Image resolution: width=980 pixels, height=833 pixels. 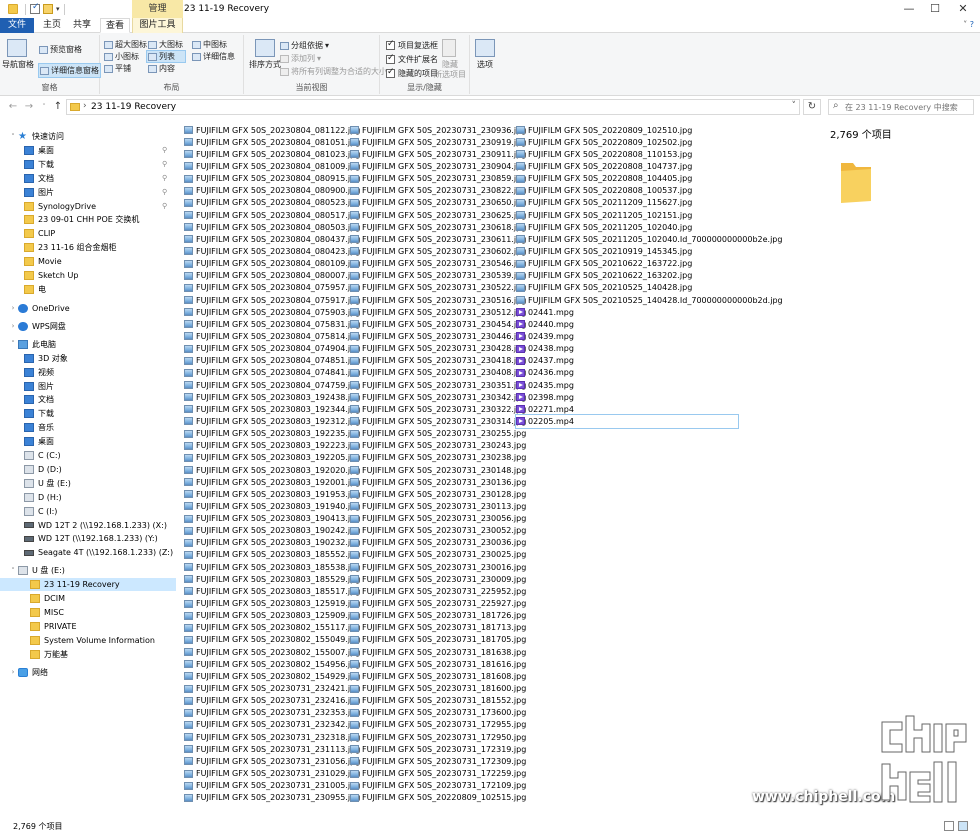 What do you see at coordinates (88, 399) in the screenshot?
I see `nav-item-pc-3: 文档` at bounding box center [88, 399].